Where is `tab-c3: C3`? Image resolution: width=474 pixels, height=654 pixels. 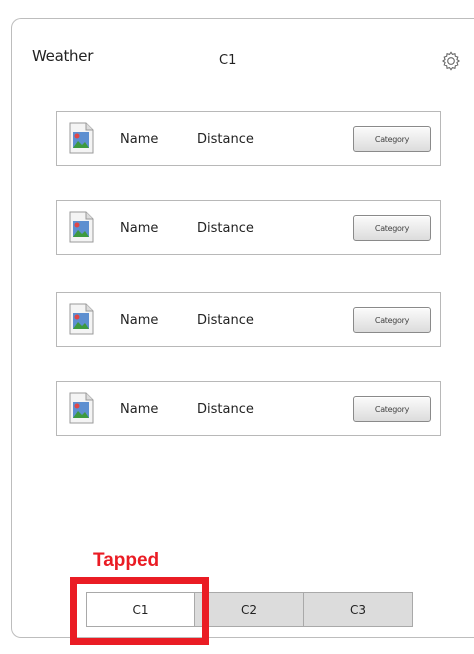 tab-c3: C3 is located at coordinates (358, 609).